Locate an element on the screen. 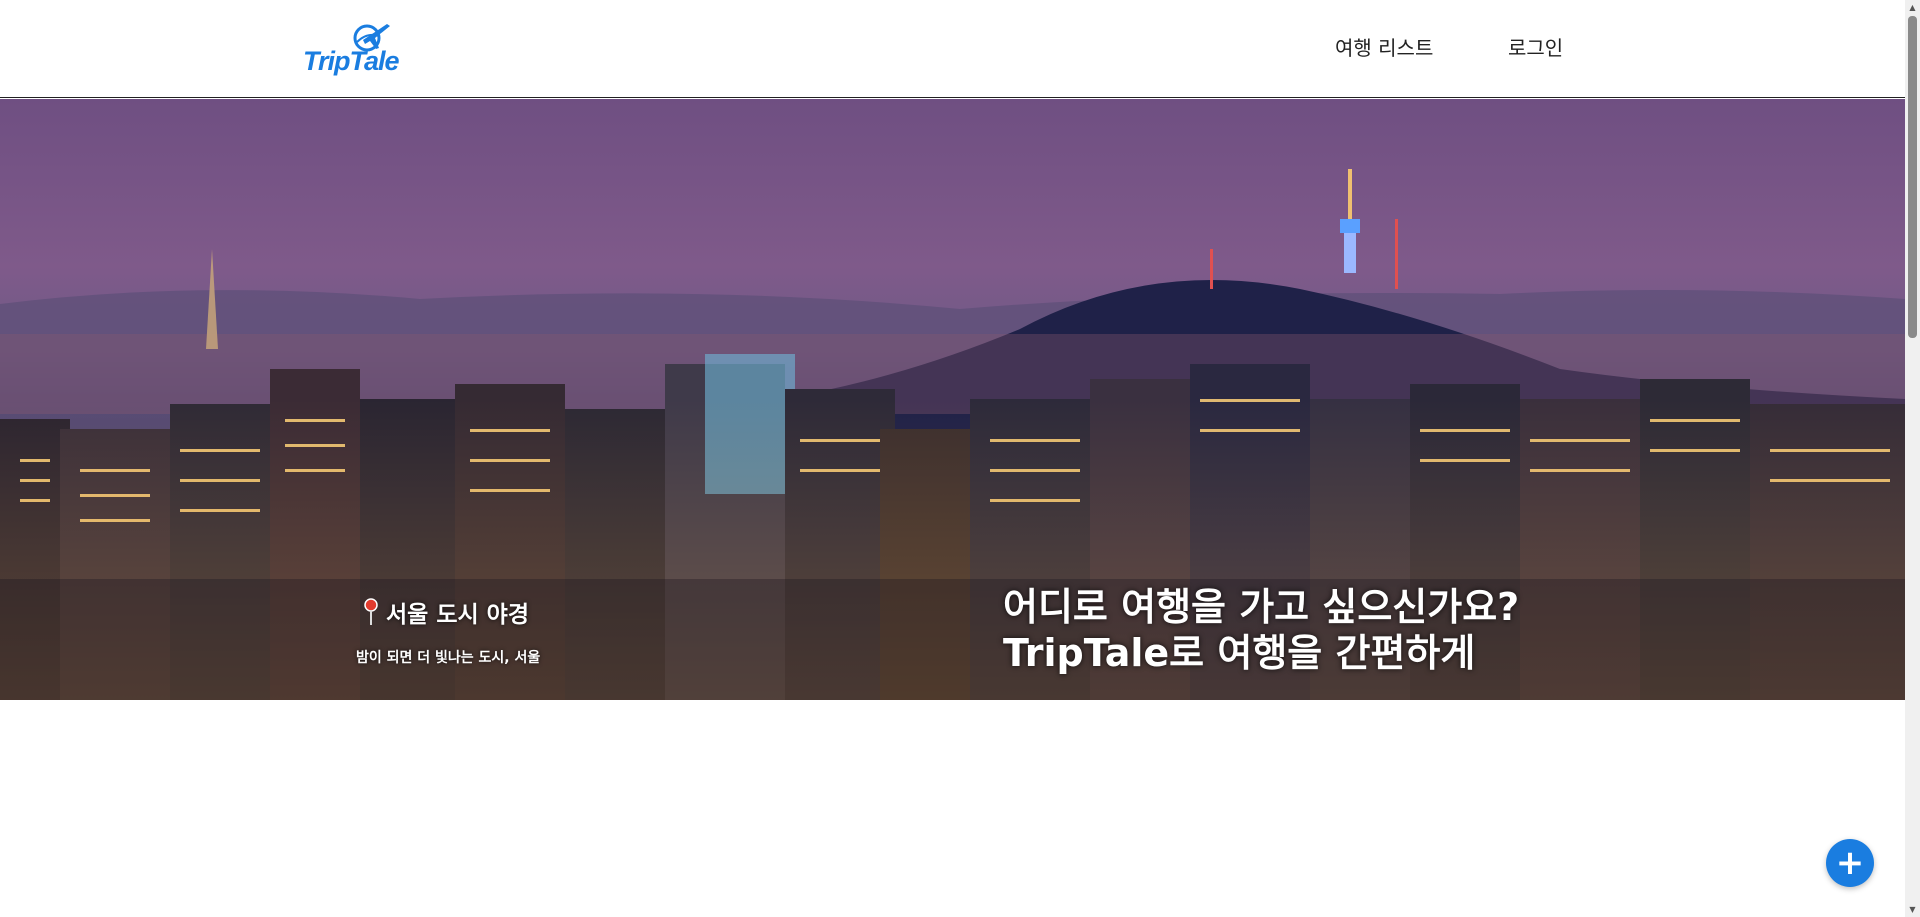  nav-trip-list: 여행 리스트 is located at coordinates (1384, 46).